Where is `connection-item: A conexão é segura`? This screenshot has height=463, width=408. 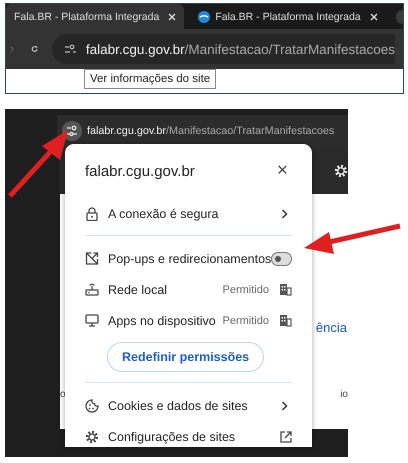 connection-item: A conexão é segura is located at coordinates (188, 213).